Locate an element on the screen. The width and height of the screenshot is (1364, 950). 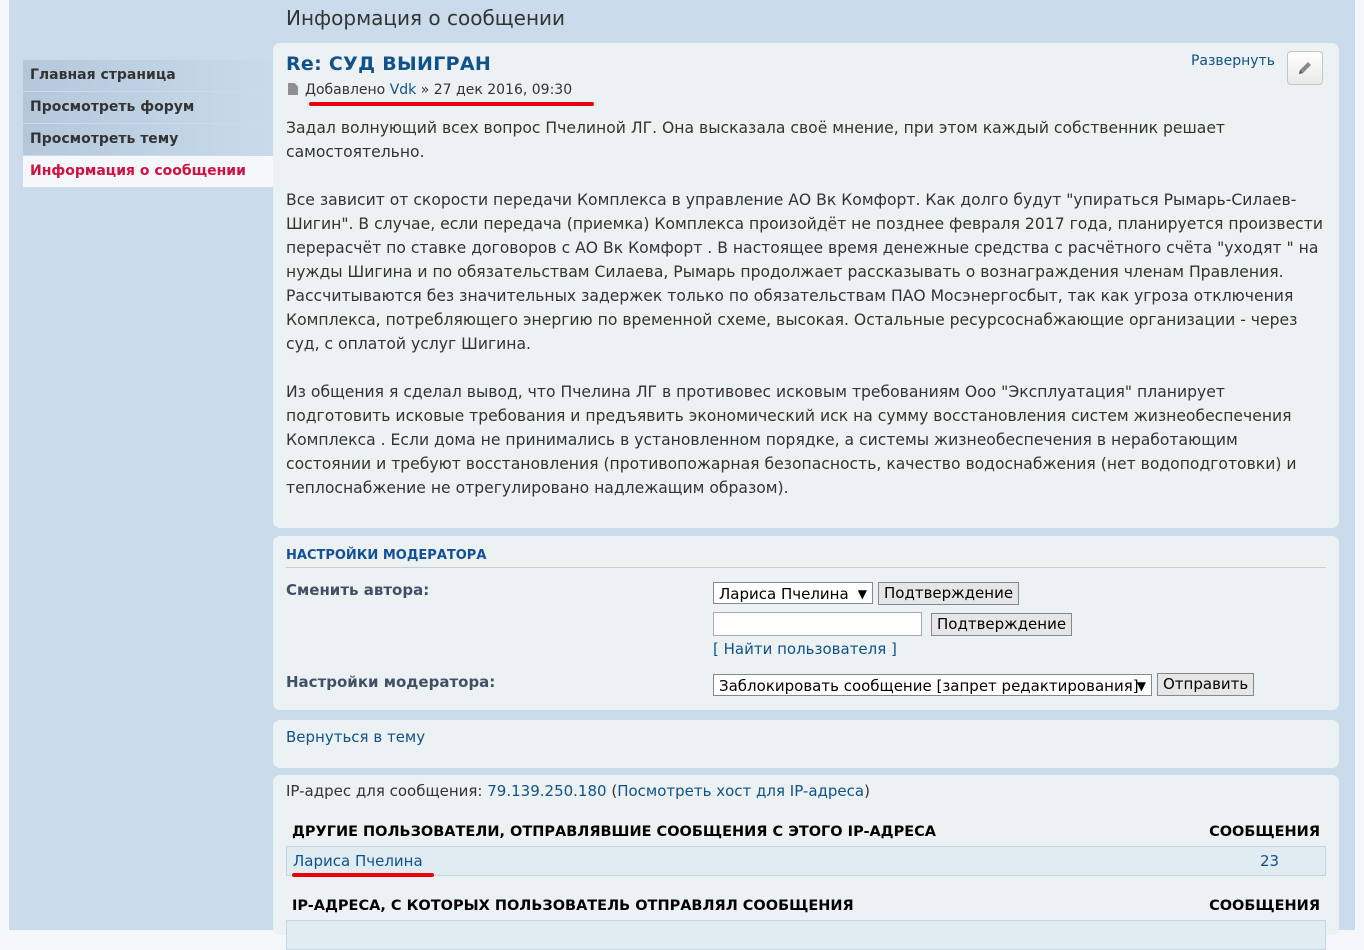
expand-link: Развернуть is located at coordinates (1233, 61).